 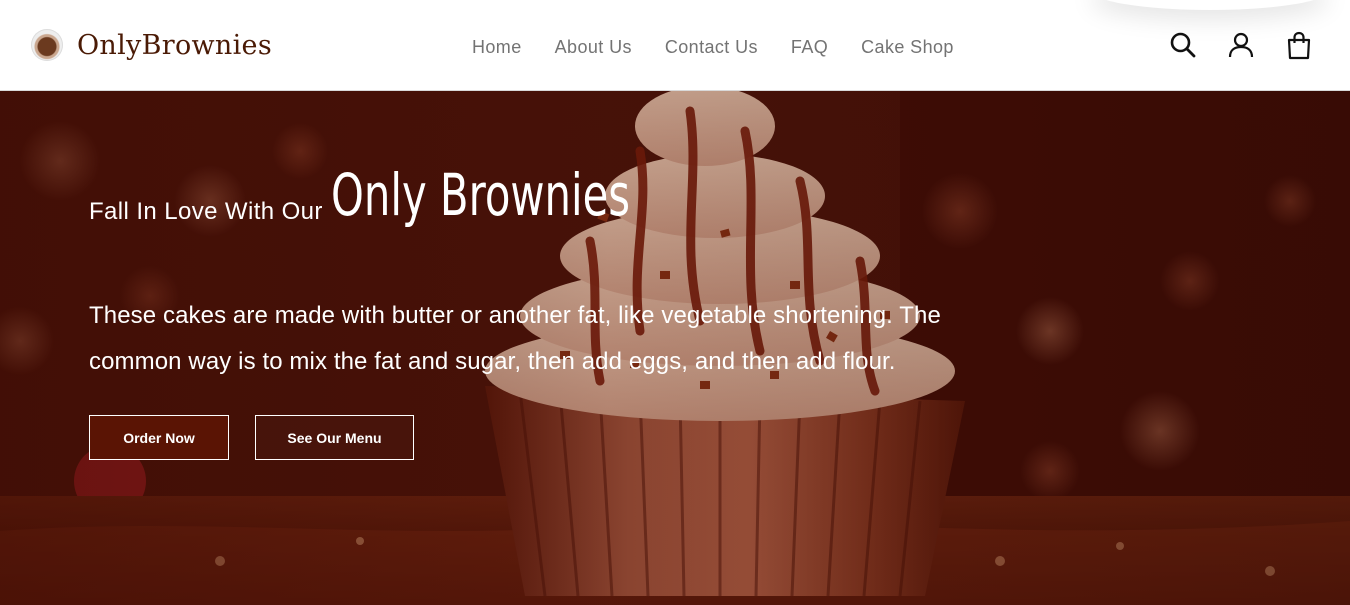 I want to click on brownie-logo-icon, so click(x=47, y=45).